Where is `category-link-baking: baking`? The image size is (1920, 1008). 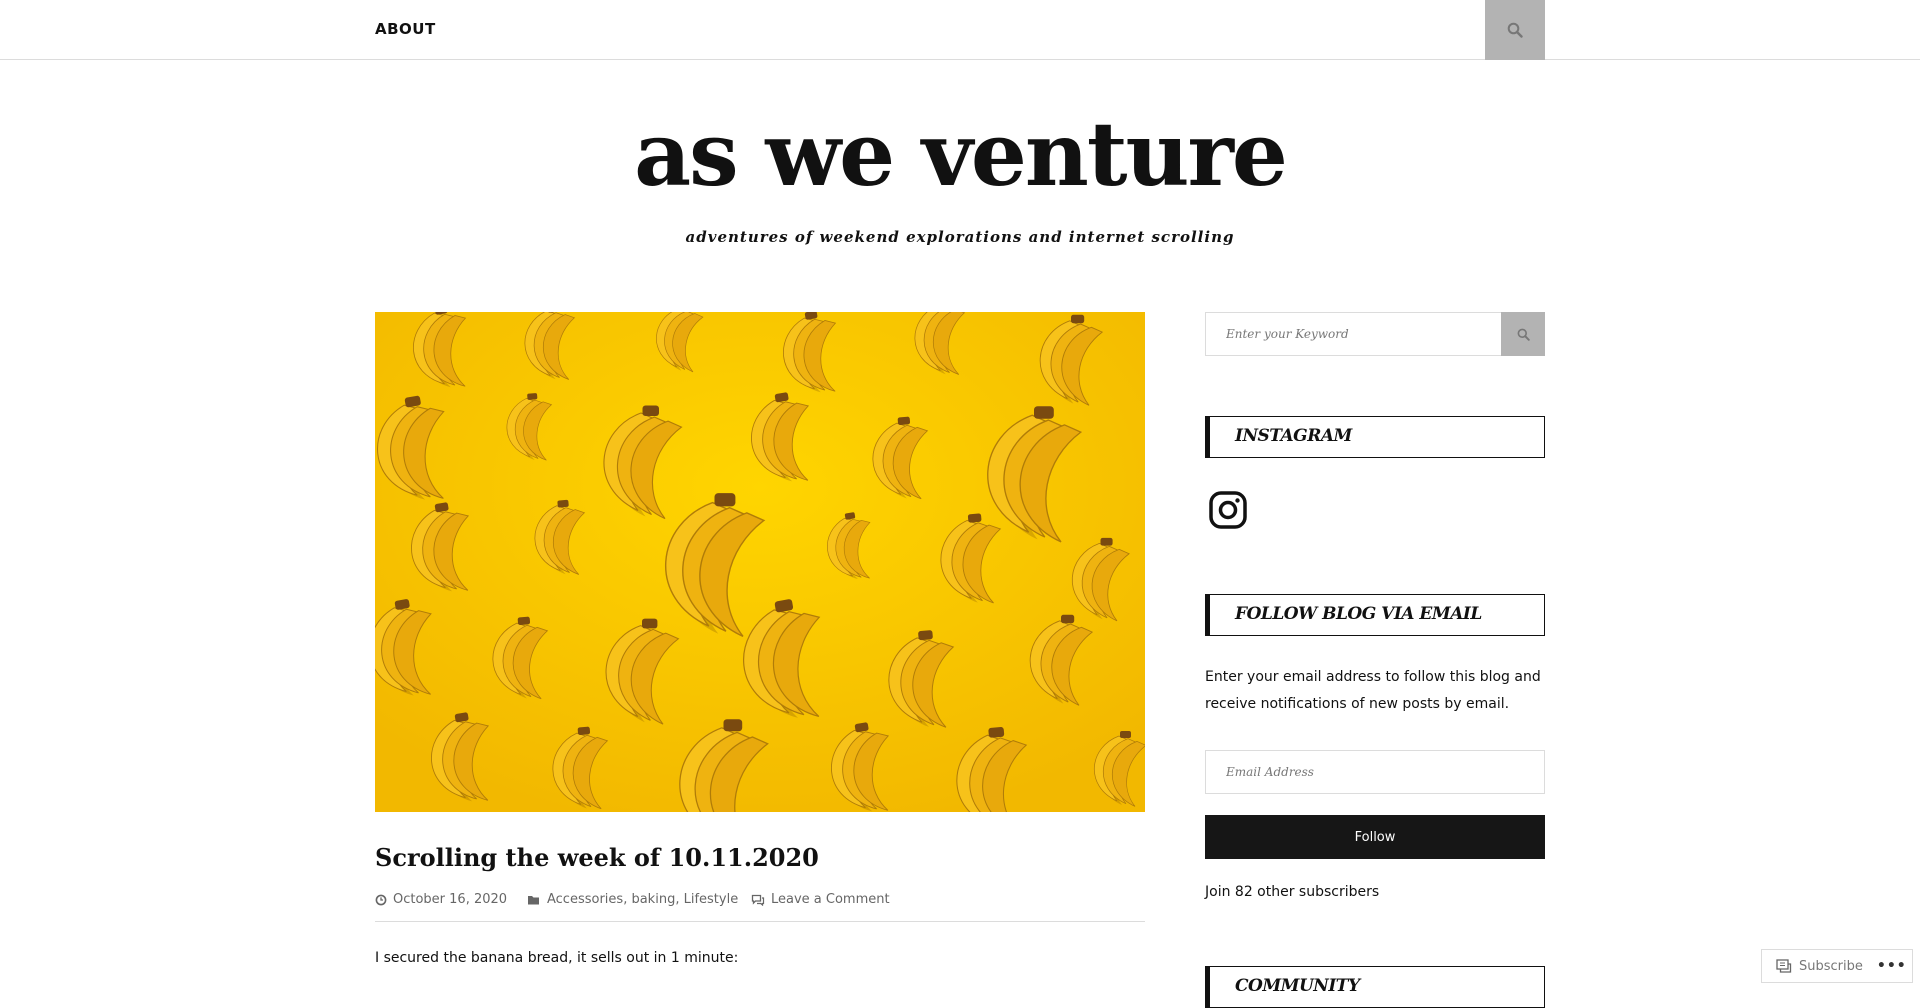 category-link-baking: baking is located at coordinates (653, 899).